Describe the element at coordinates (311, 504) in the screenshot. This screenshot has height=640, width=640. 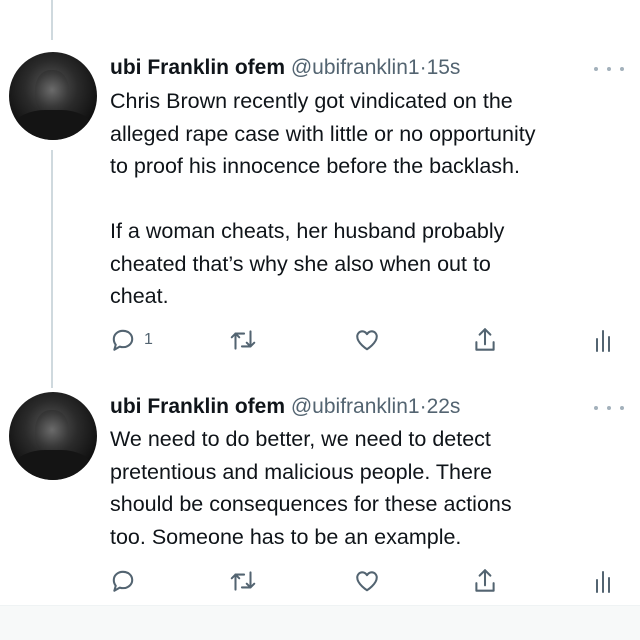
I see `tweet-line: should be consequences for these actions` at that location.